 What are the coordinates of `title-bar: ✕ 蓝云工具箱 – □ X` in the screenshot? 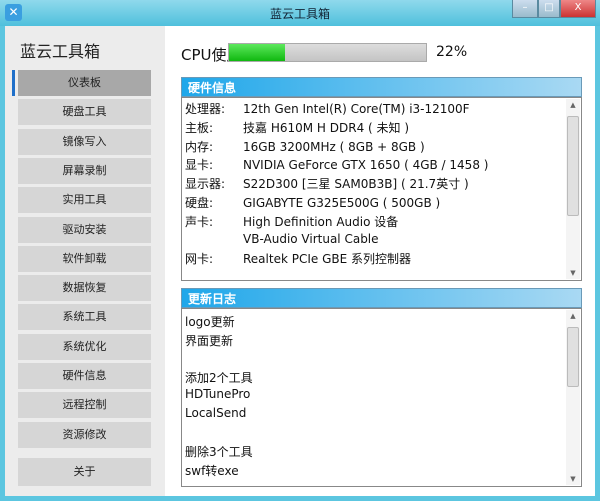 It's located at (300, 13).